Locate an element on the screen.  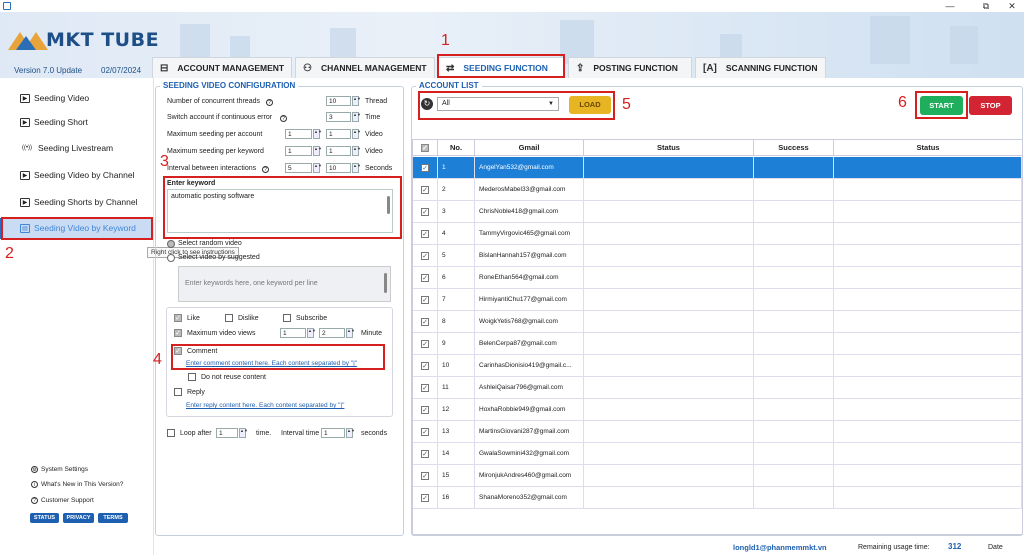
sidebar-item-seeding-video: ▶ Seeding Video is located at coordinates (54, 98).